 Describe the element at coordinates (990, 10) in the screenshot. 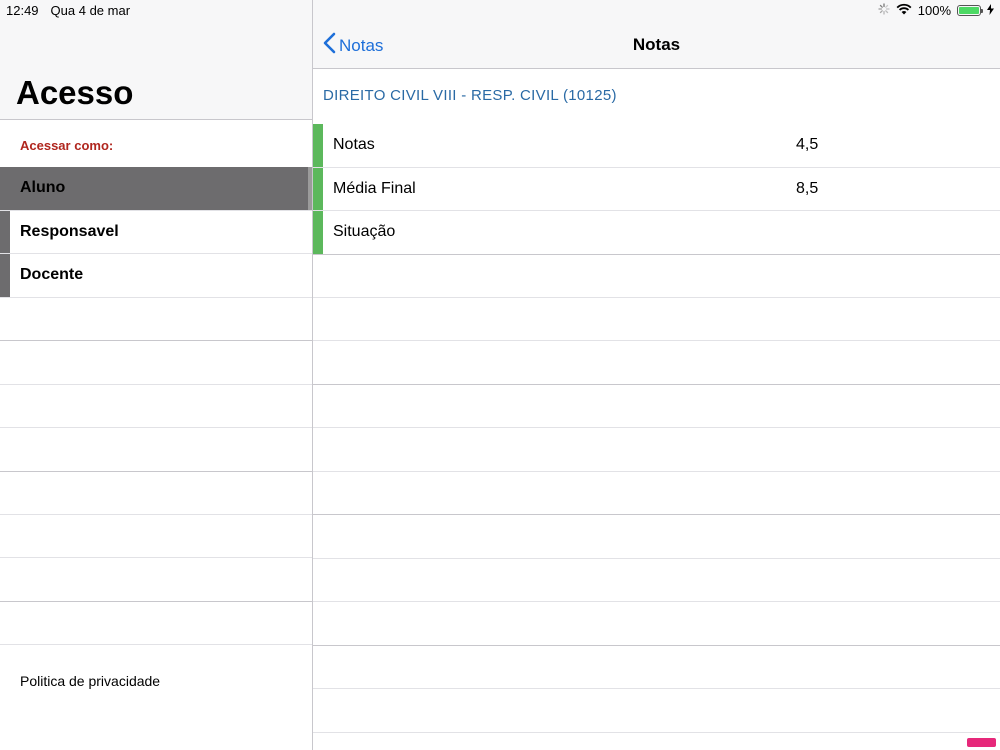

I see `charging-bolt-icon` at that location.